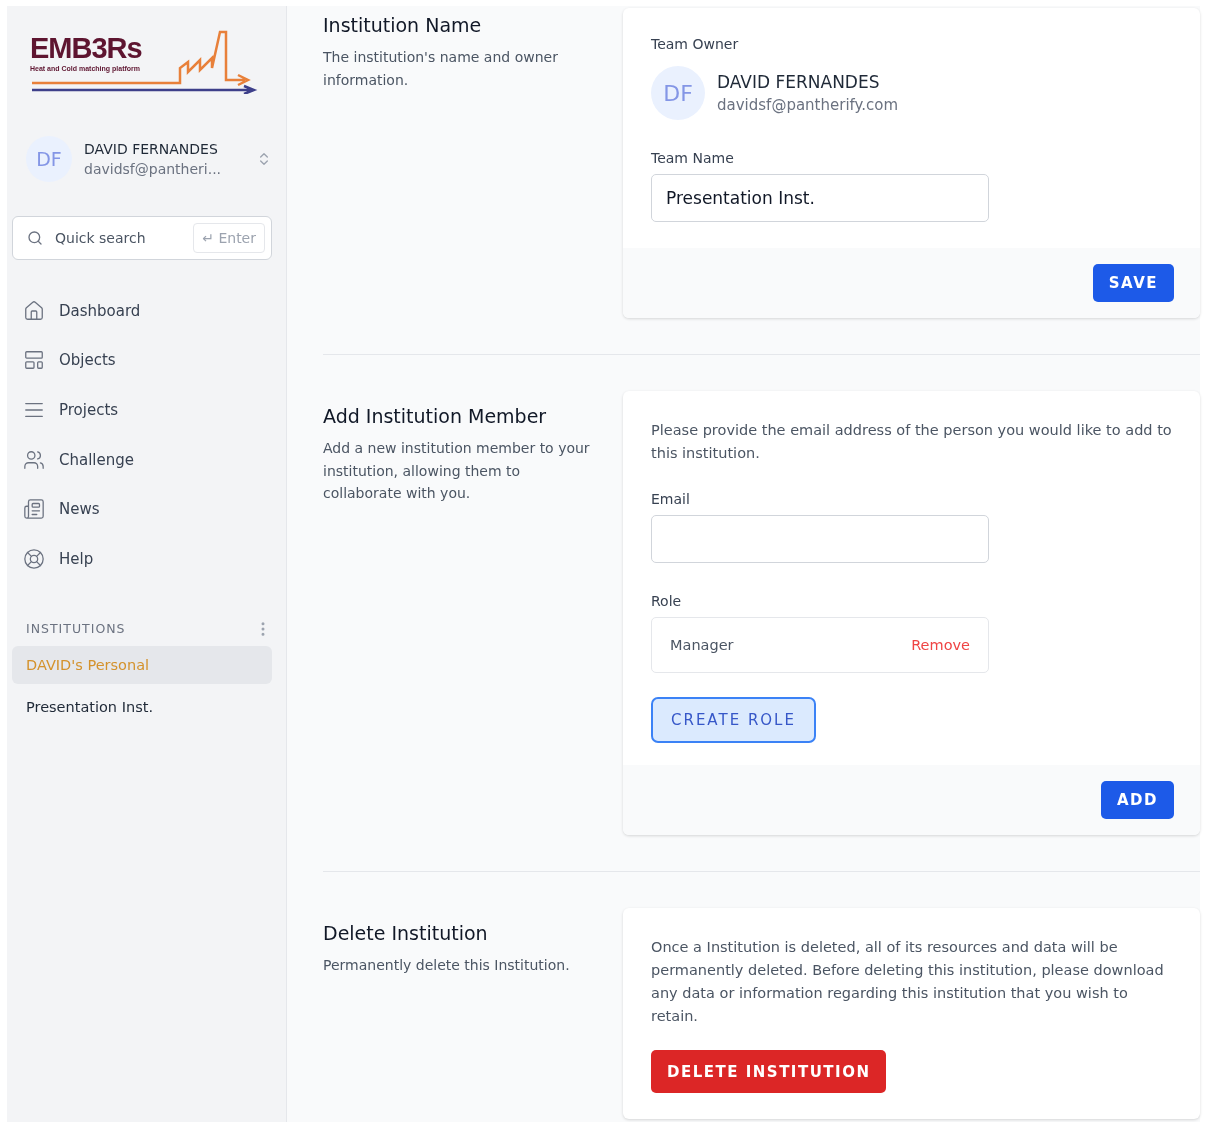 The height and width of the screenshot is (1122, 1208). What do you see at coordinates (808, 105) in the screenshot?
I see `user-email: davidsf@pantherify.com` at bounding box center [808, 105].